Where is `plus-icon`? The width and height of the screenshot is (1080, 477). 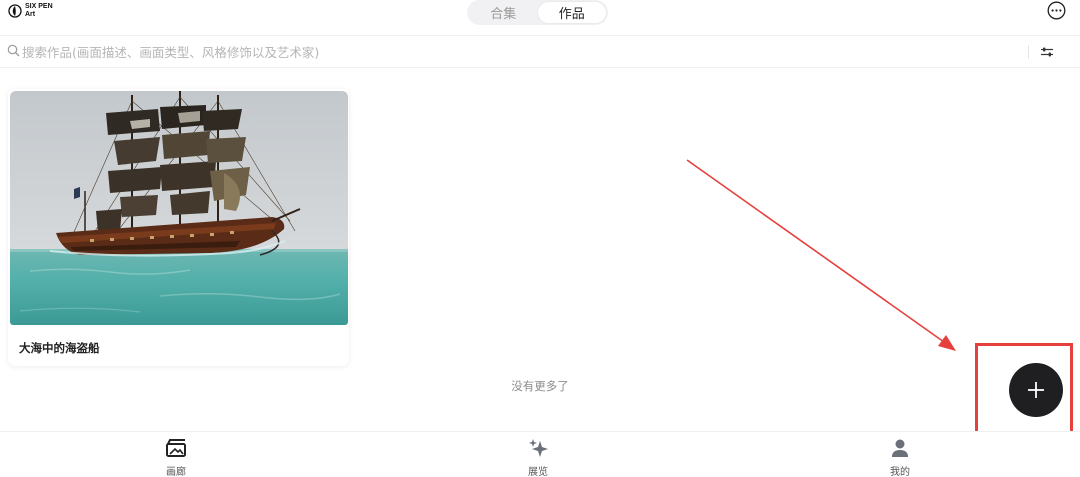
plus-icon is located at coordinates (1036, 390).